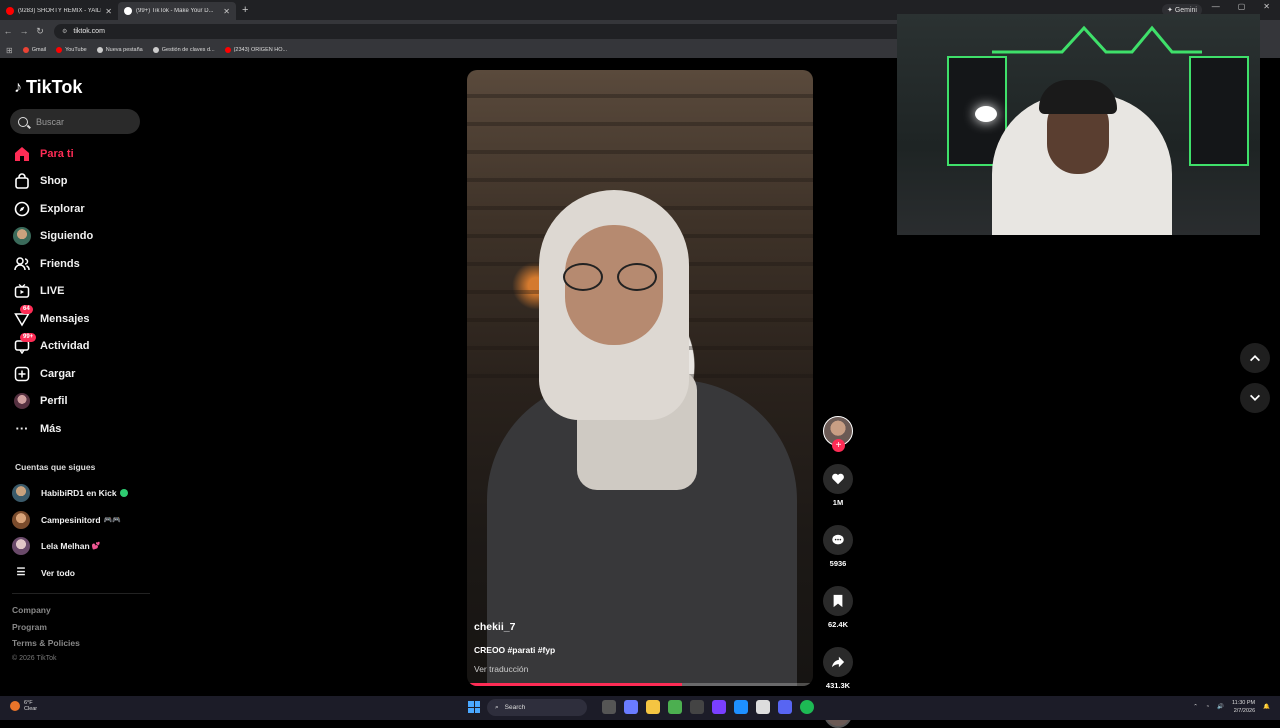 Image resolution: width=1280 pixels, height=728 pixels. What do you see at coordinates (15, 706) in the screenshot?
I see `weather-icon` at bounding box center [15, 706].